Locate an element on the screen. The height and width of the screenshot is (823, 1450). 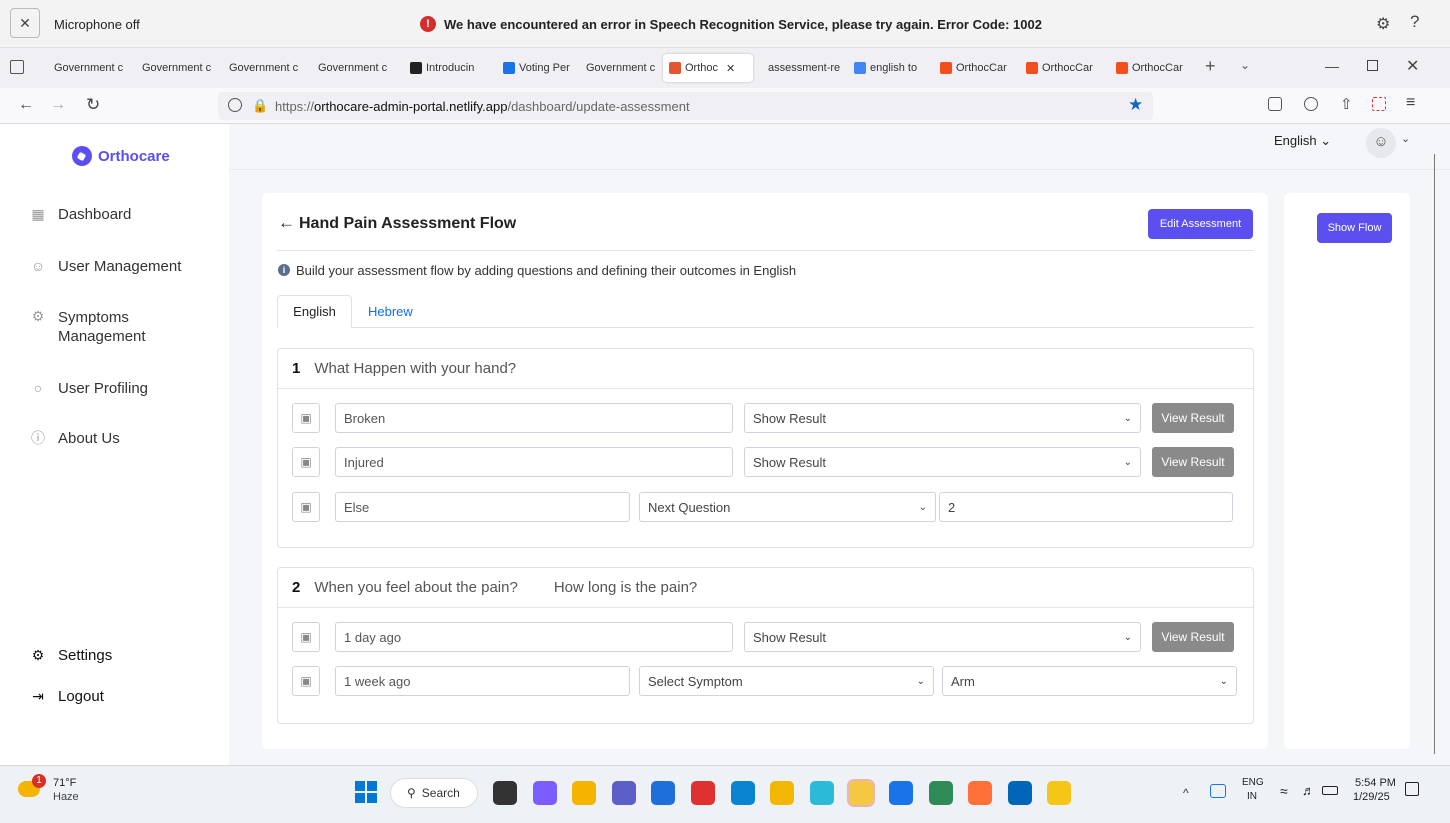
question-text: When you feel about the pain? is located at coordinates (415, 587).